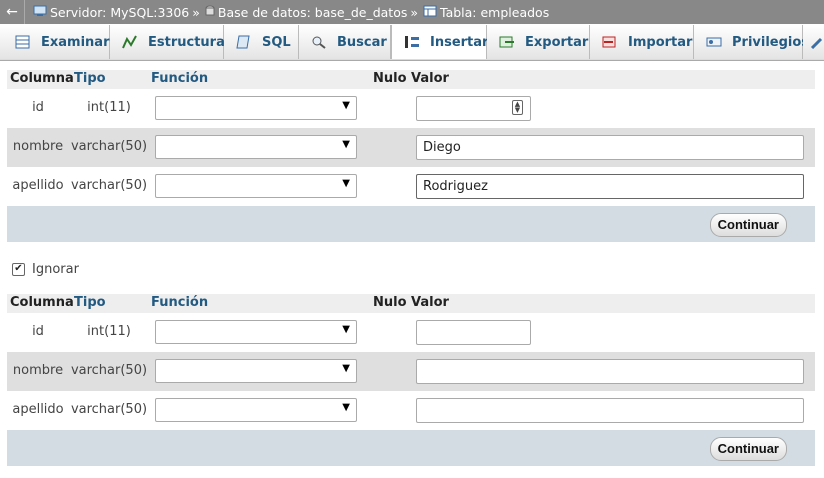 This screenshot has width=824, height=478. I want to click on insert-icon, so click(412, 42).